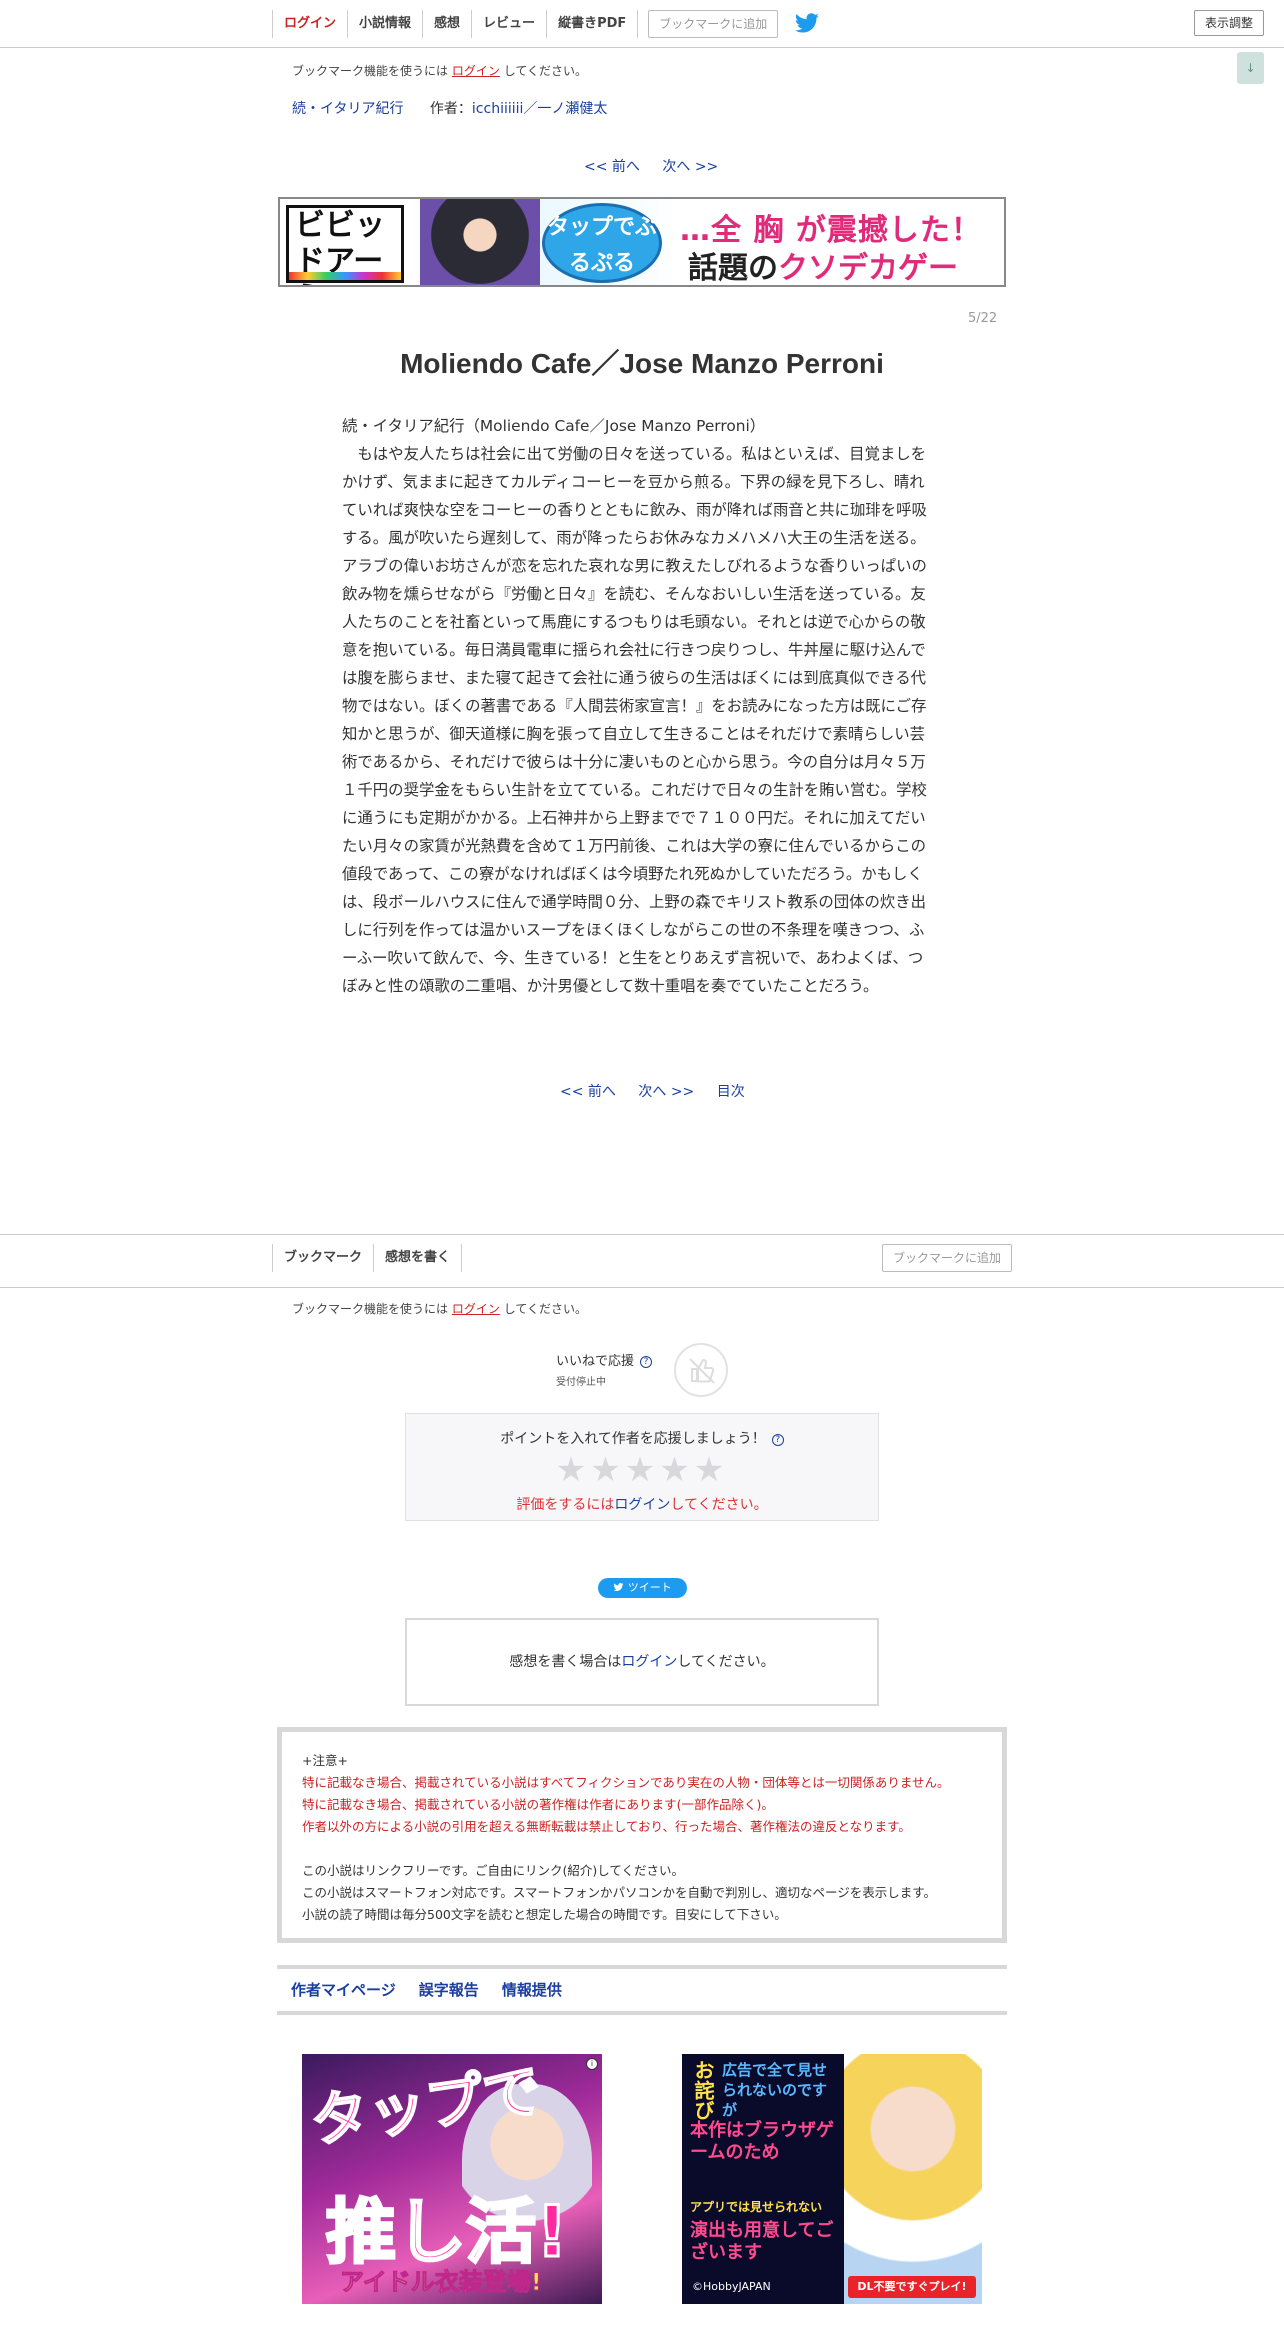 This screenshot has width=1284, height=2334. I want to click on bookmark-add-button: ブックマークに追加, so click(713, 24).